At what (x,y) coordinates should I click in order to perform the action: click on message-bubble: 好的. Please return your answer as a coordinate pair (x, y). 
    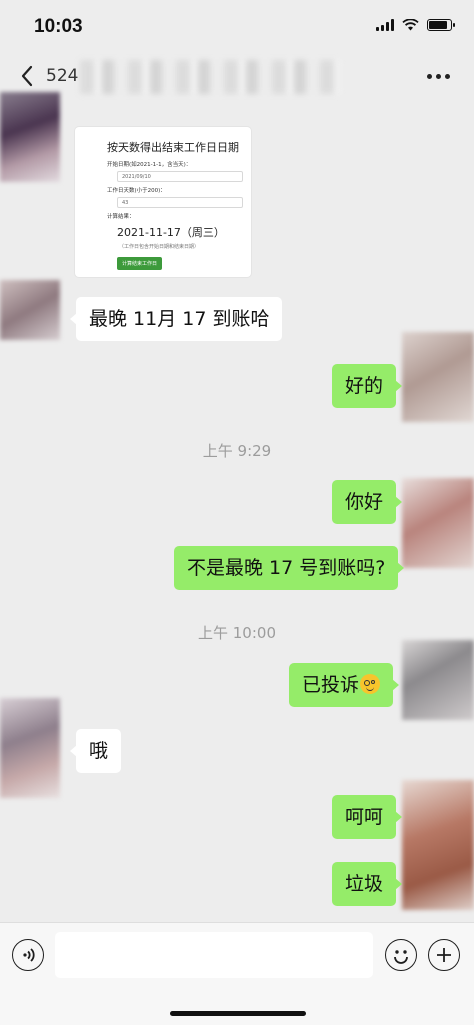
    Looking at the image, I should click on (367, 386).